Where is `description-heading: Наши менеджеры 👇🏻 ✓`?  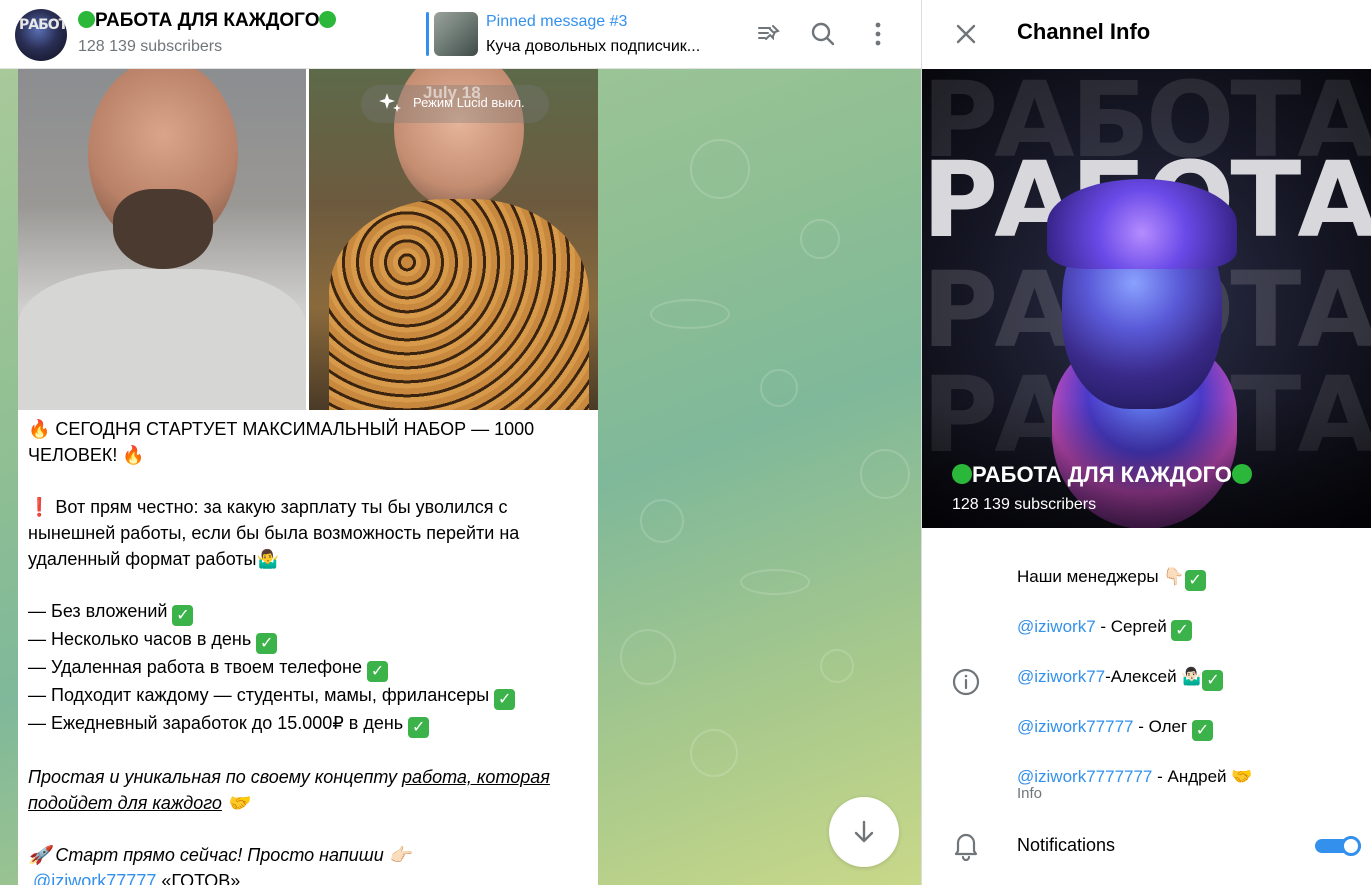
description-heading: Наши менеджеры 👇🏻 ✓ is located at coordinates (1187, 577).